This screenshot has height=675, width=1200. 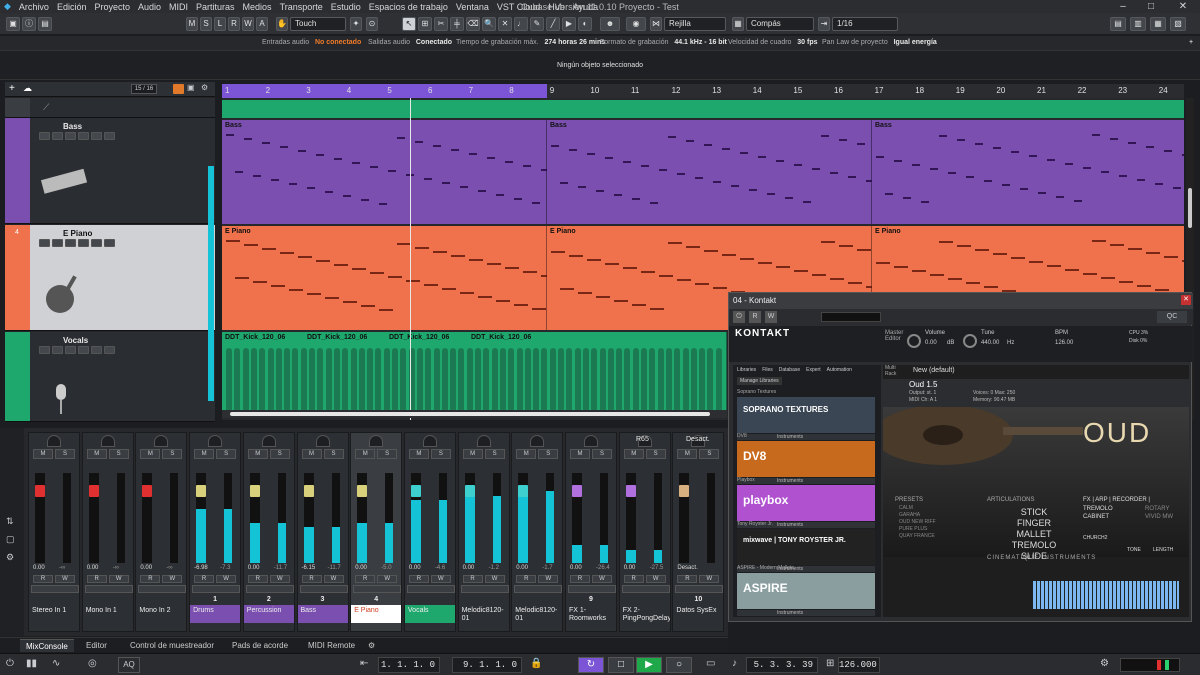 I want to click on tabs-settings-icon: ⚙, so click(x=371, y=645).